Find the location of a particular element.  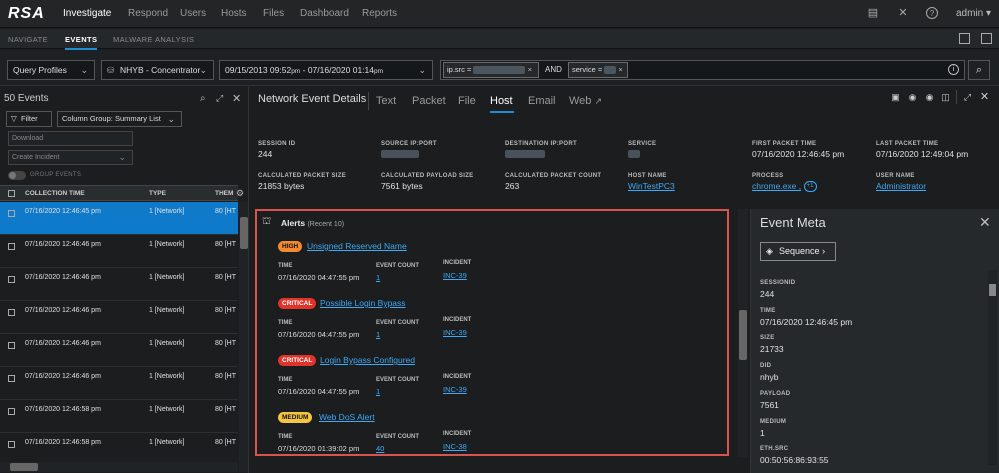

first-packet-label: FIRST PACKET TIME is located at coordinates (784, 144).